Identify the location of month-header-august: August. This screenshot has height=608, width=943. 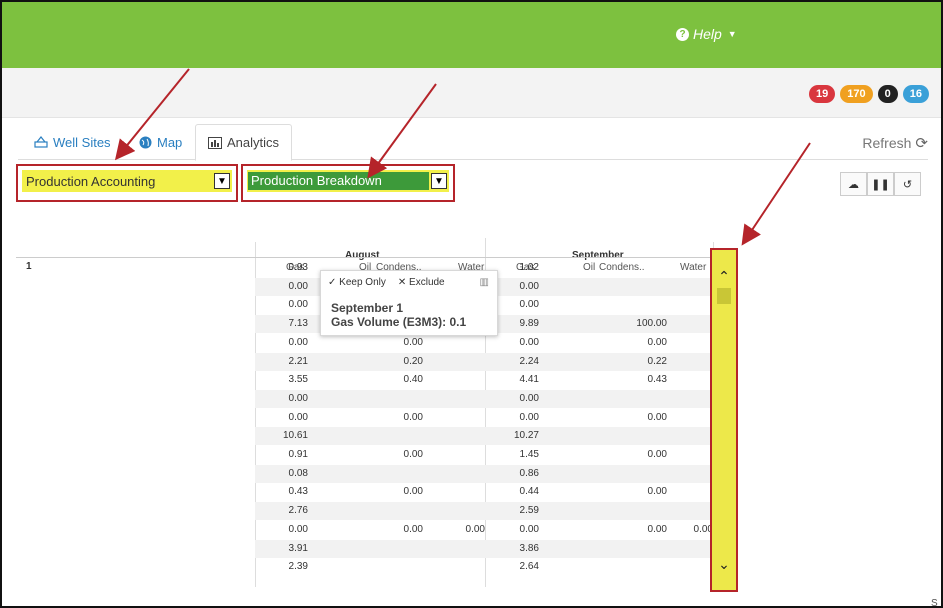
(362, 255).